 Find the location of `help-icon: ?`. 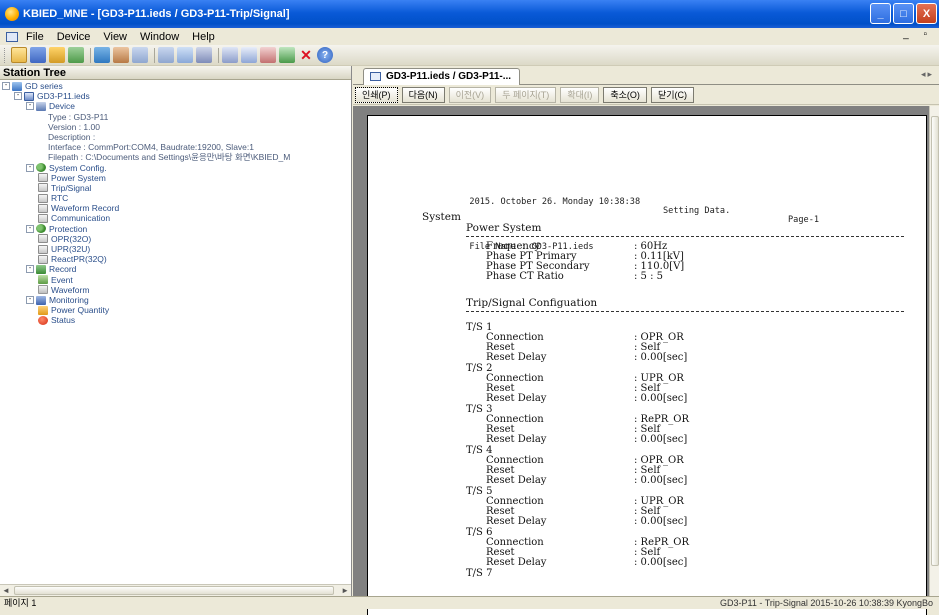

help-icon: ? is located at coordinates (325, 55).